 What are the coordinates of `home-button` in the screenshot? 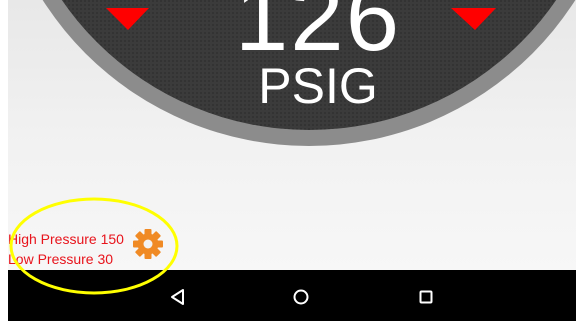 It's located at (301, 297).